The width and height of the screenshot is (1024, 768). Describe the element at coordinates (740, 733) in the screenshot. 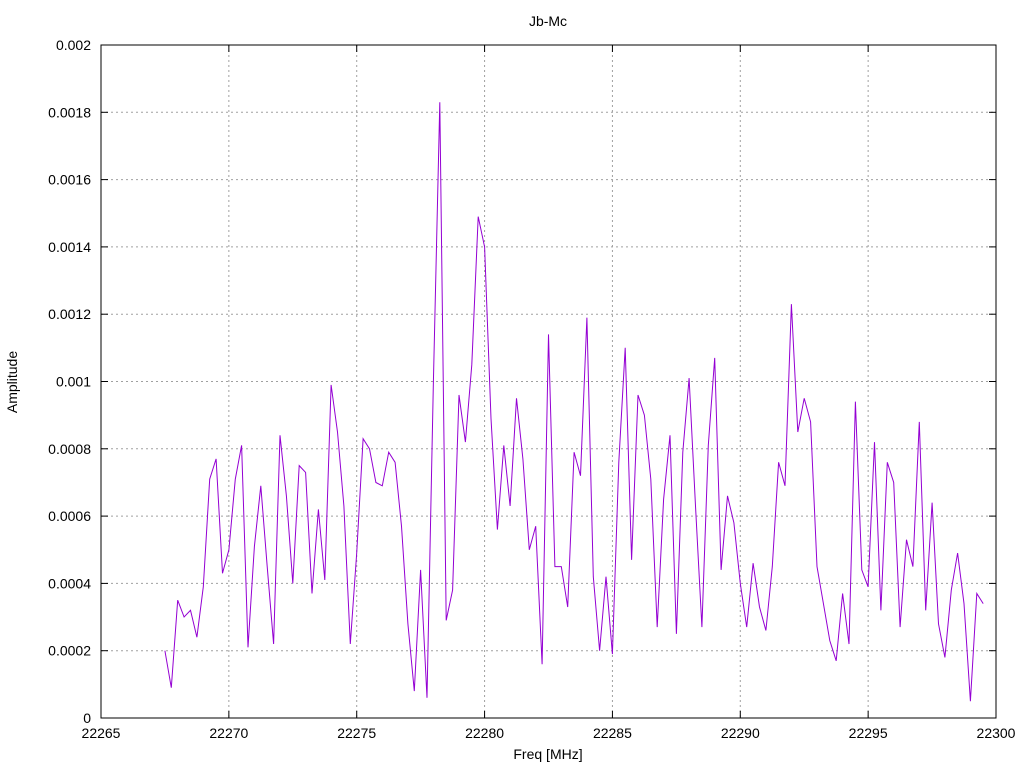

I see `x-tick-label: 22290` at that location.